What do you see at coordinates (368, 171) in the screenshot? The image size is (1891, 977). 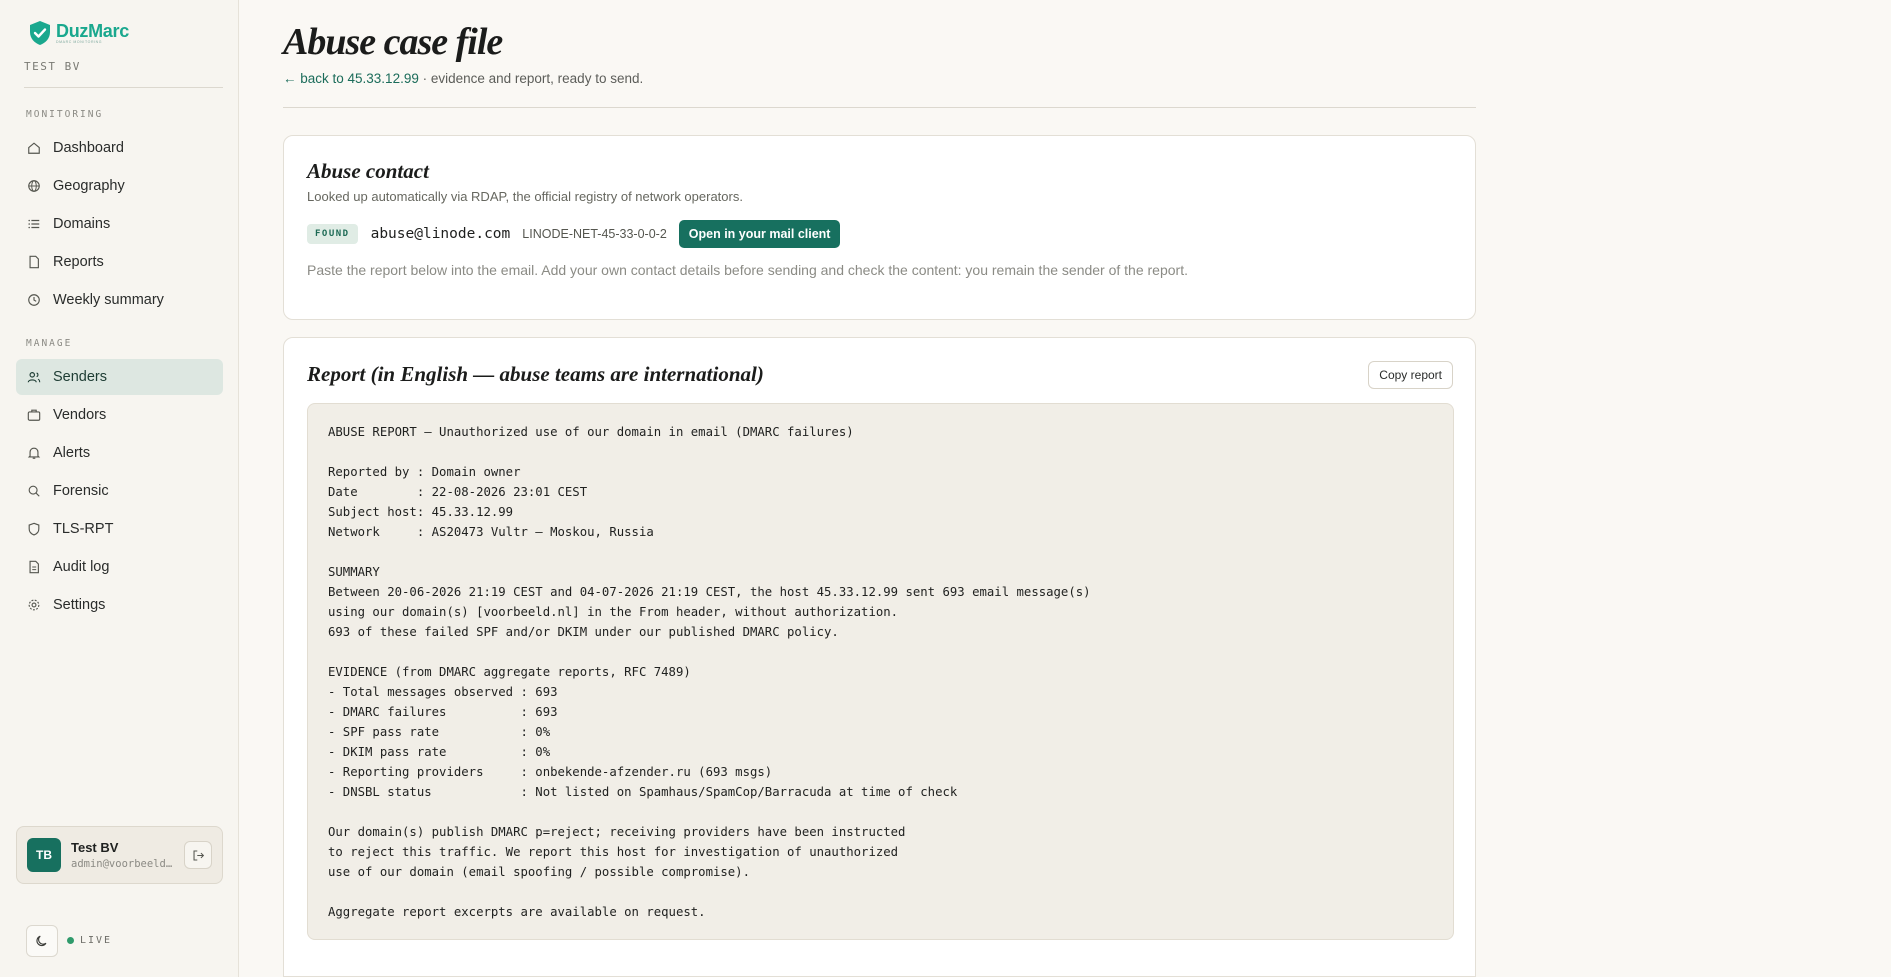 I see `card-title: Abuse contact` at bounding box center [368, 171].